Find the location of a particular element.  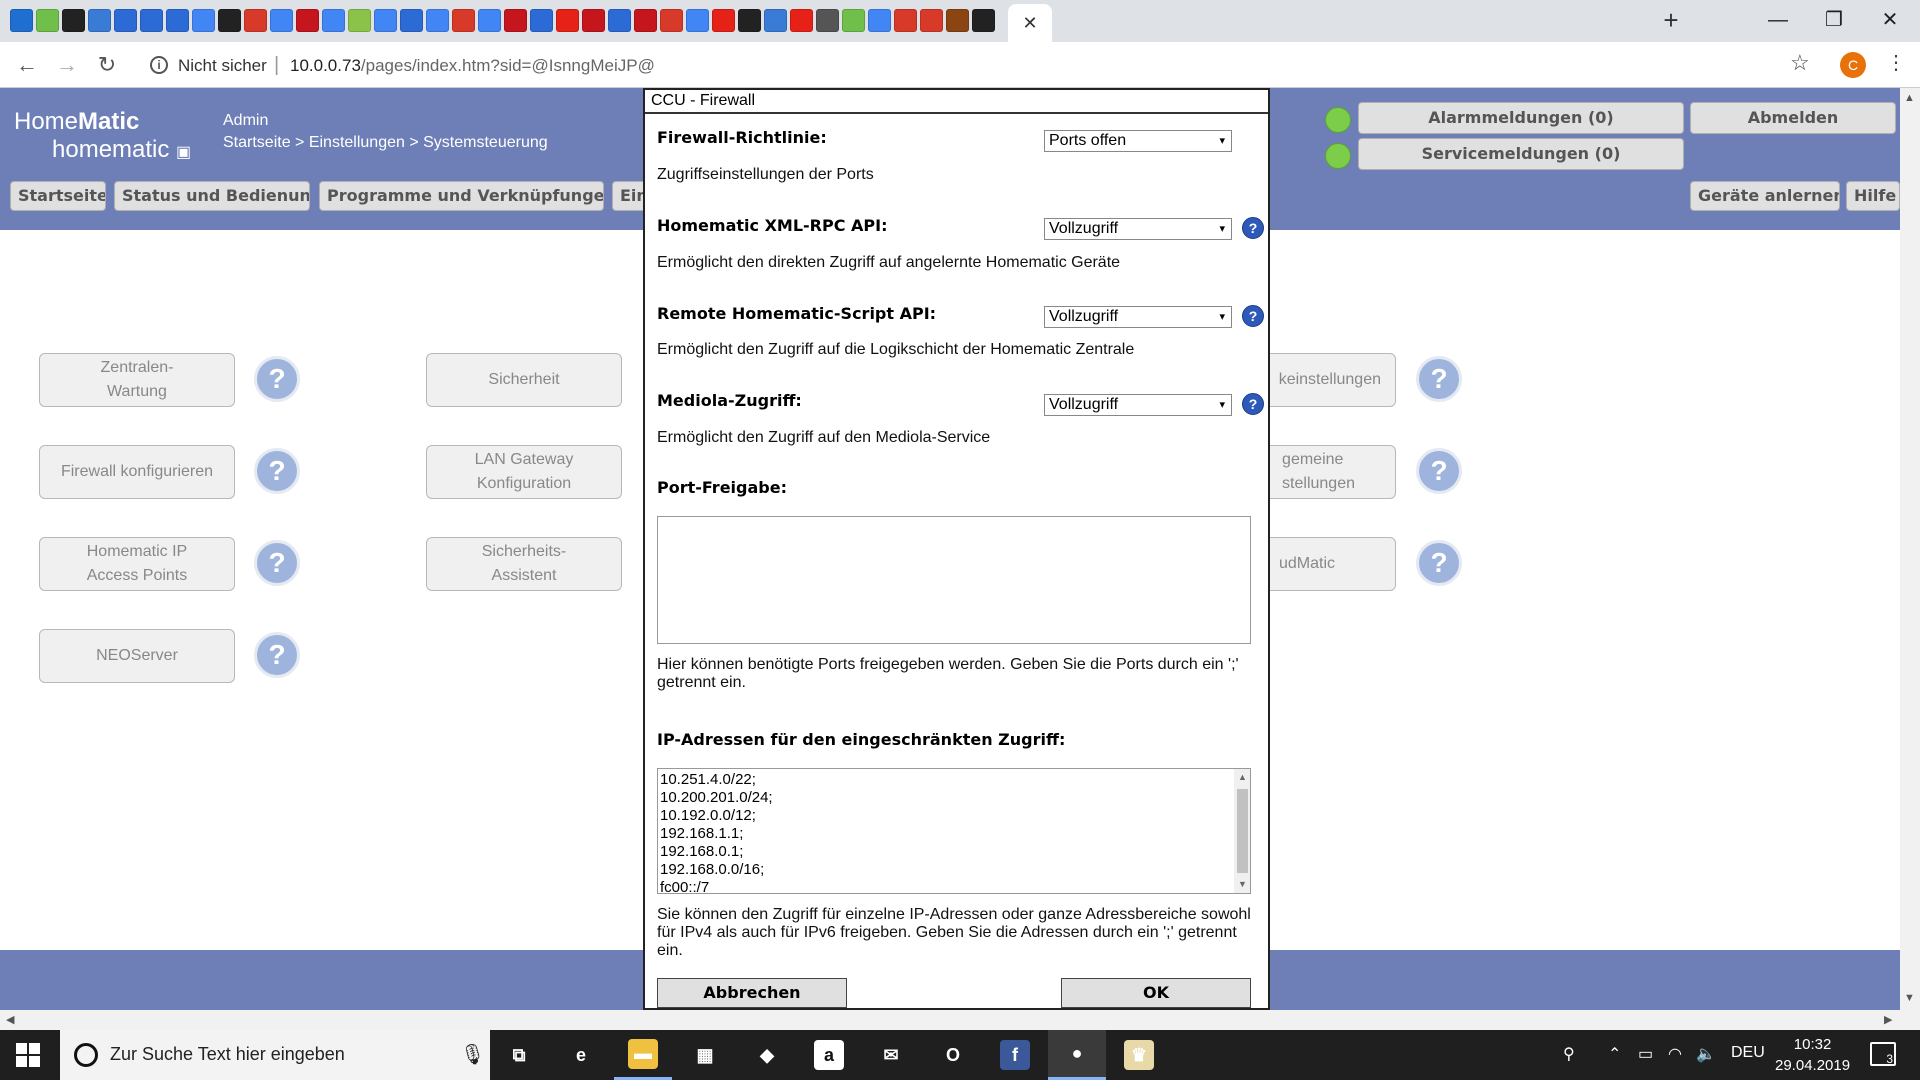

microphone-icon: 🎙 is located at coordinates (472, 1054).